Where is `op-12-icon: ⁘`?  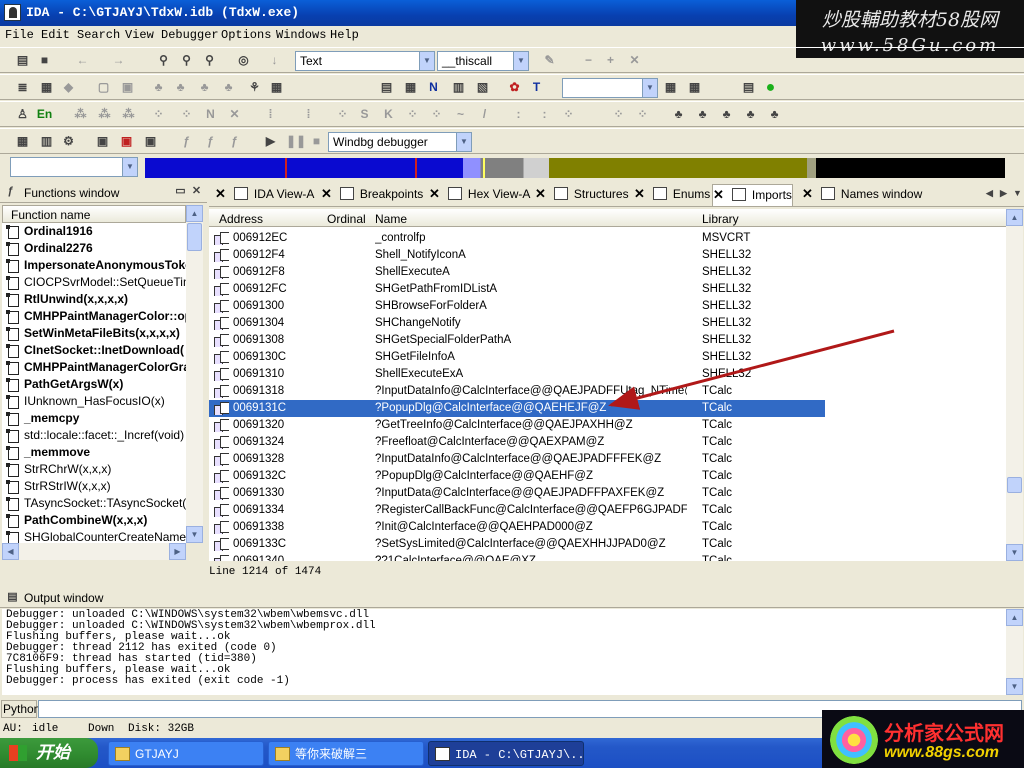 op-12-icon: ⁘ is located at coordinates (642, 114).